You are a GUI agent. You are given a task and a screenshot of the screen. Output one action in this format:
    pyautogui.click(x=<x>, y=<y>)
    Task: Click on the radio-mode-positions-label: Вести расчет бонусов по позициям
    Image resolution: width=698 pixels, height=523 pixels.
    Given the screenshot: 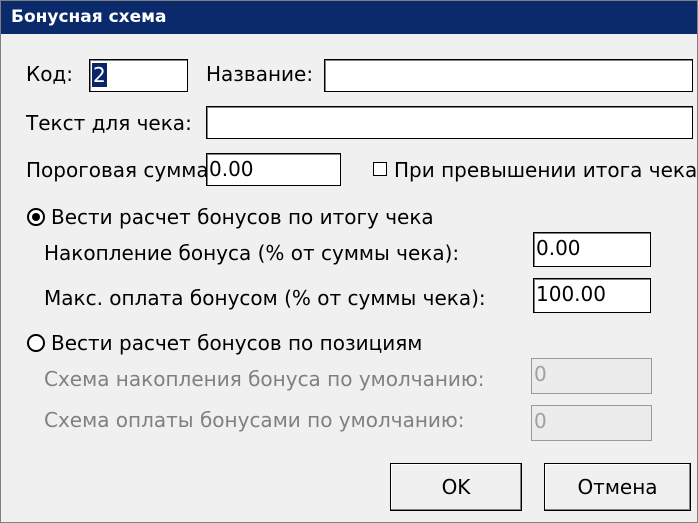 What is the action you would take?
    pyautogui.click(x=236, y=343)
    